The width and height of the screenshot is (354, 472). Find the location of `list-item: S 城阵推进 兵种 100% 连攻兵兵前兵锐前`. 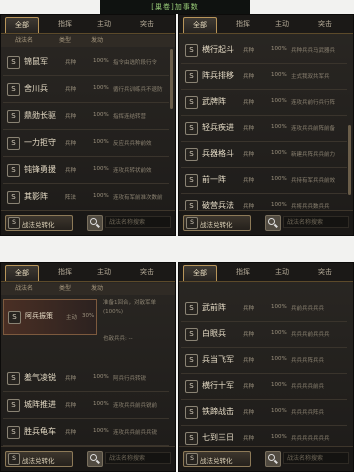

list-item: S 城阵推进 兵种 100% 连攻兵兵前兵锐前 is located at coordinates (86, 405).